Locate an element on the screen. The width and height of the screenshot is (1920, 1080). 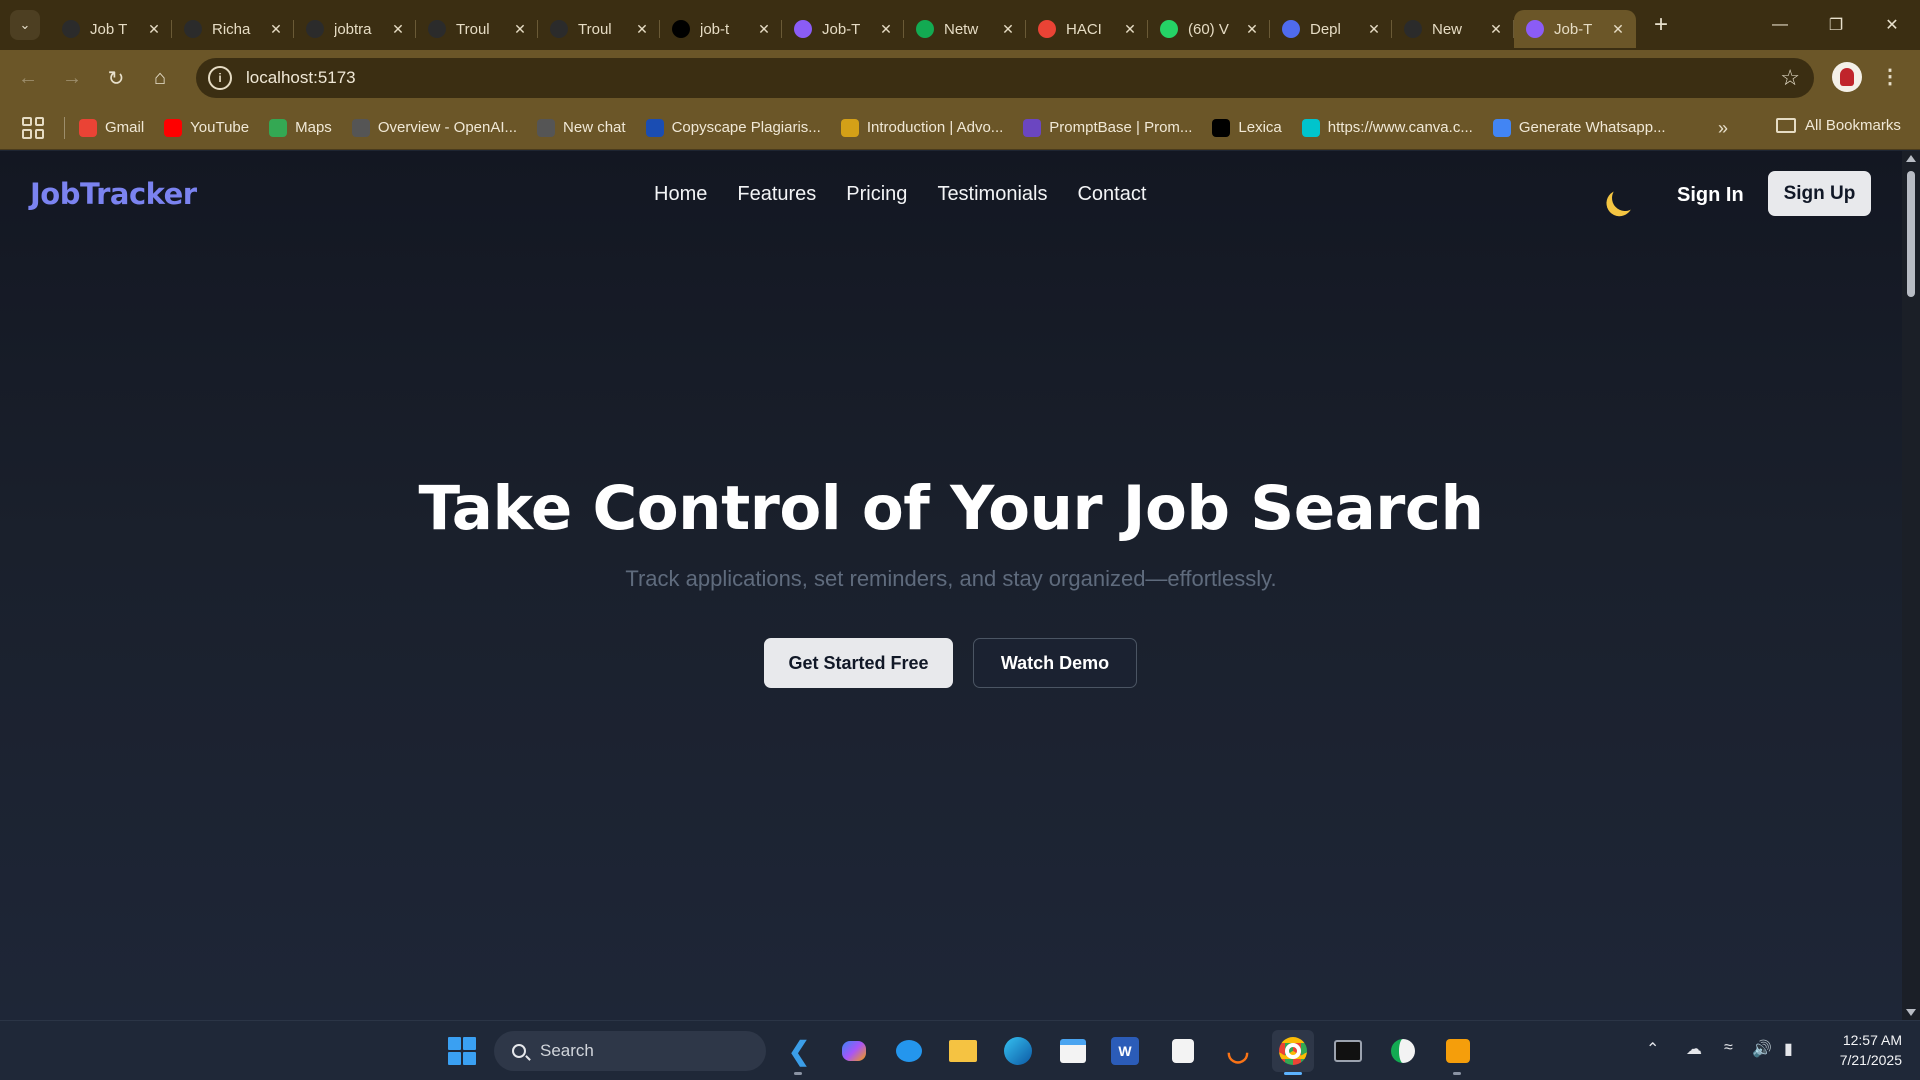
watch-demo-button: Watch Demo is located at coordinates (1055, 663).